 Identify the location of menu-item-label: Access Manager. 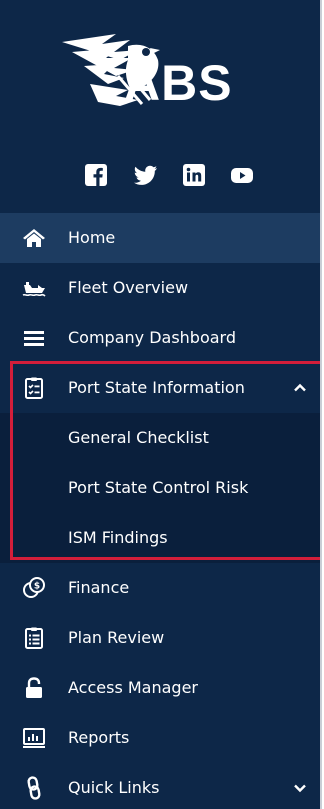
(133, 687).